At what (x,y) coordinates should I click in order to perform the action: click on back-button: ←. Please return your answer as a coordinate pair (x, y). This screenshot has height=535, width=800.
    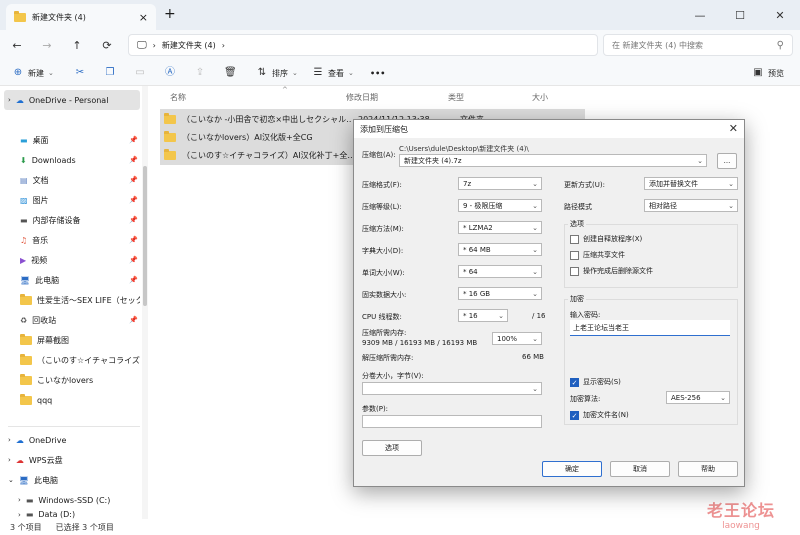
    Looking at the image, I should click on (17, 45).